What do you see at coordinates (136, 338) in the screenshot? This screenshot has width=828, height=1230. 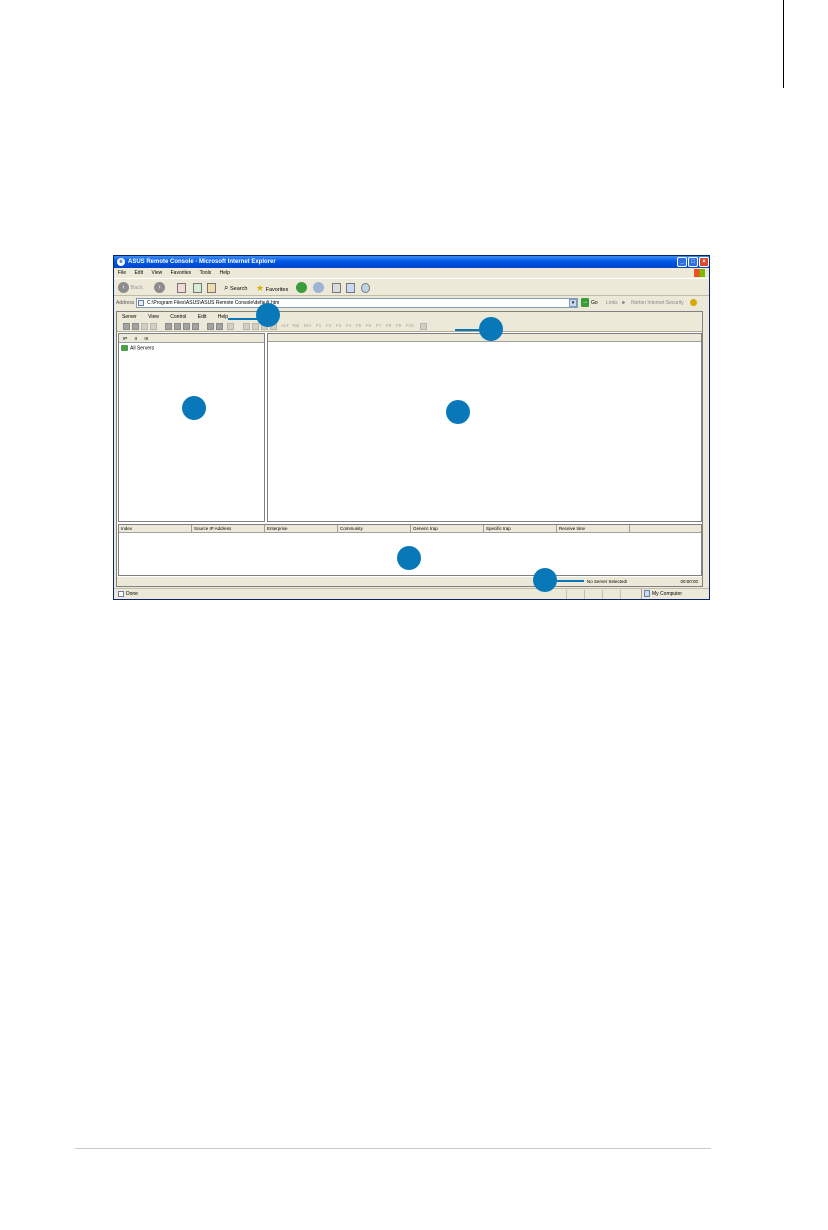 I see `tab-view-2: II` at bounding box center [136, 338].